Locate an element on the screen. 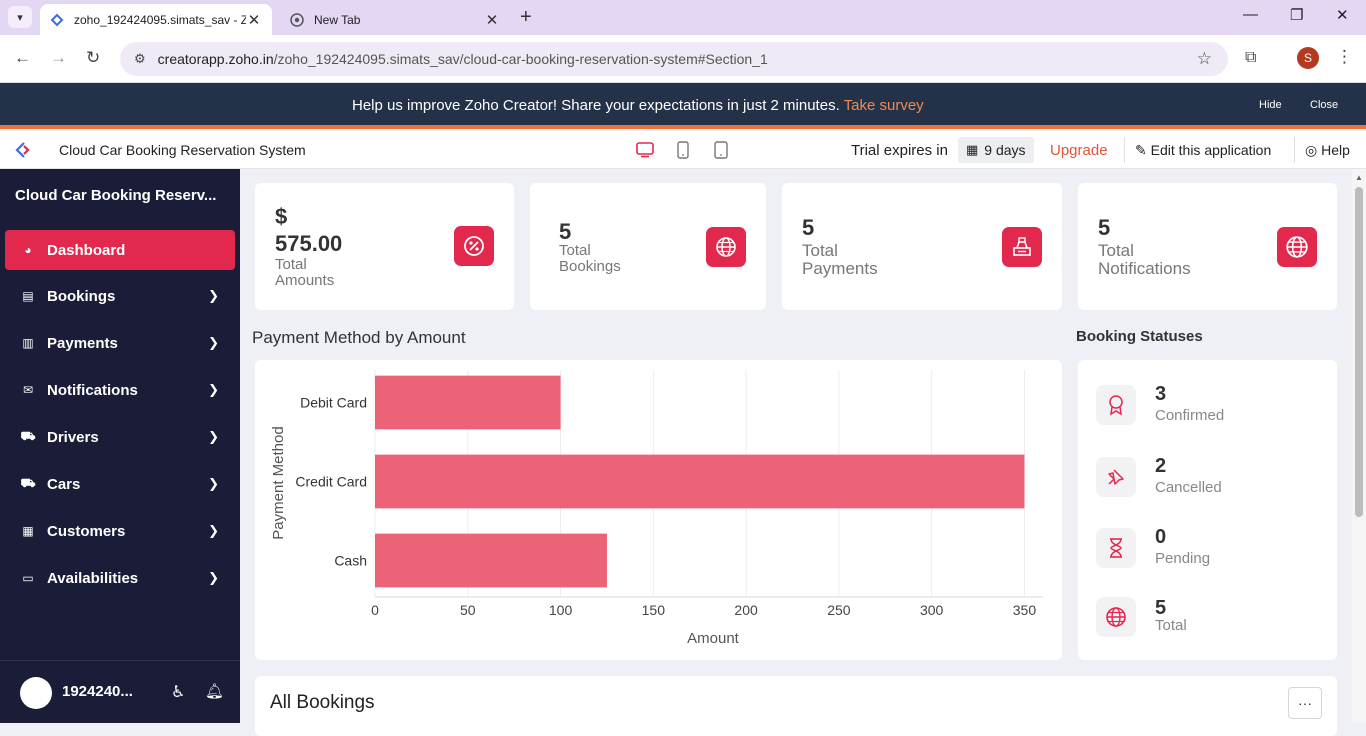  status-label: Pending is located at coordinates (1183, 558).